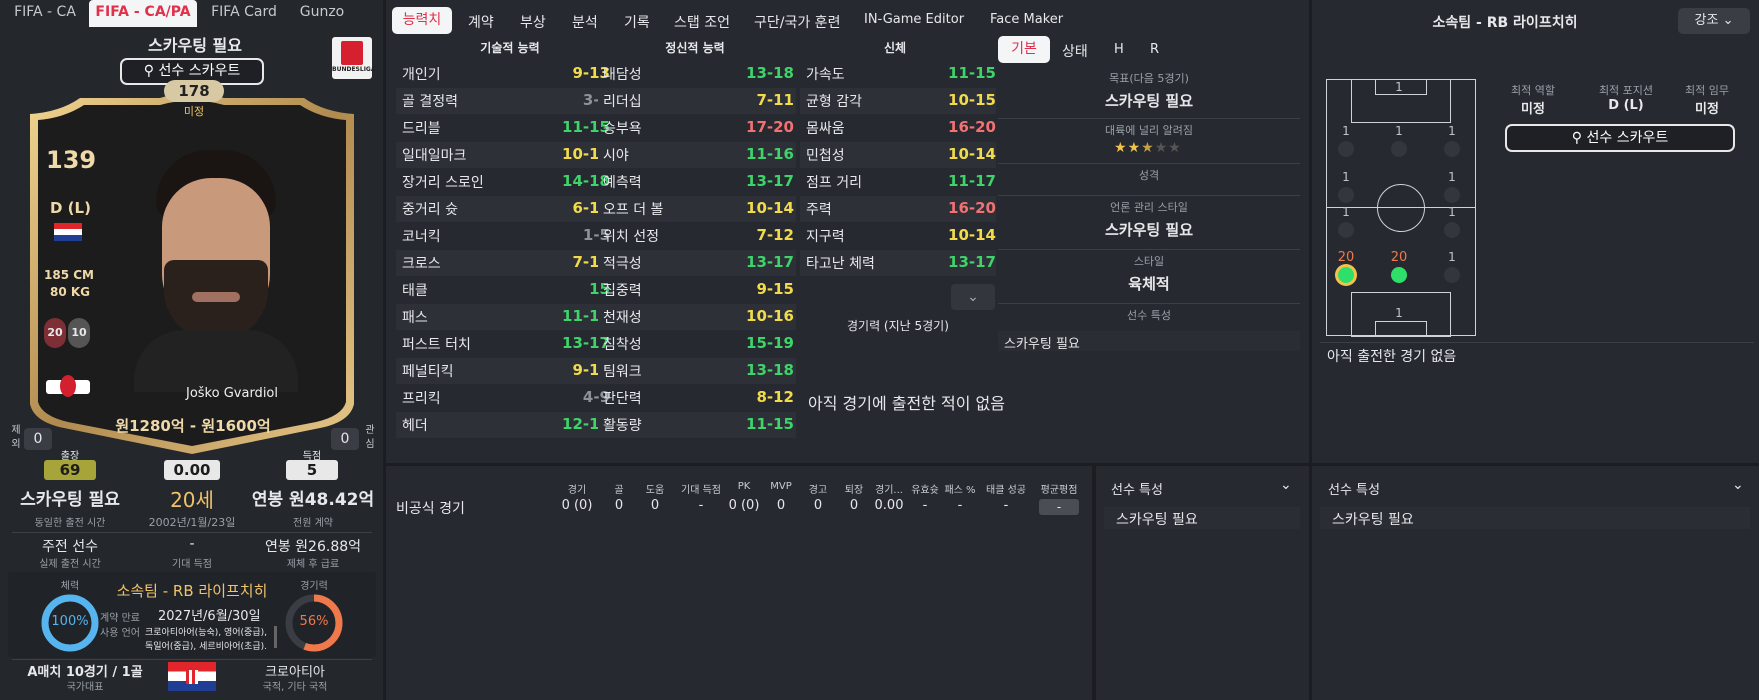 This screenshot has width=1759, height=700. What do you see at coordinates (70, 292) in the screenshot?
I see `card-weight: 80 KG` at bounding box center [70, 292].